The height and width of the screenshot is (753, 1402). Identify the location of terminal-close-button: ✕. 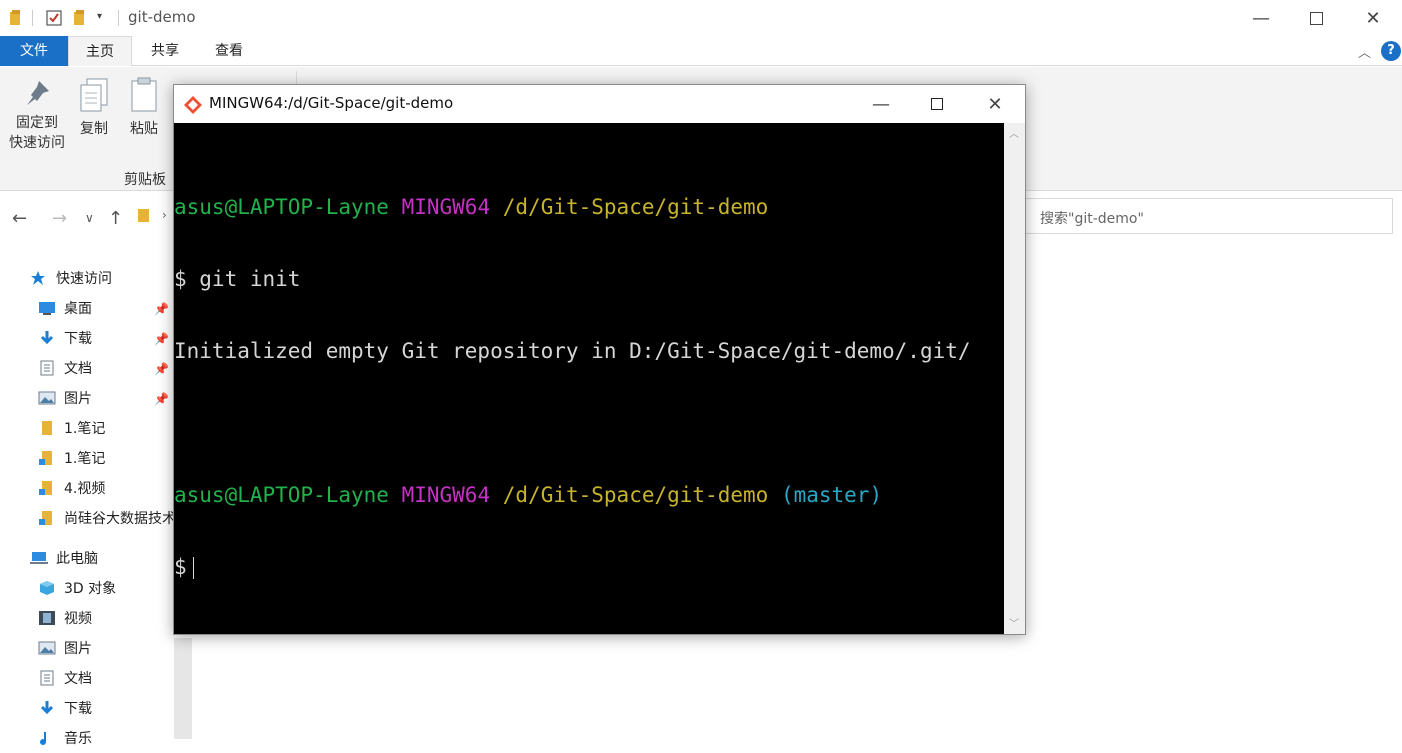
(995, 104).